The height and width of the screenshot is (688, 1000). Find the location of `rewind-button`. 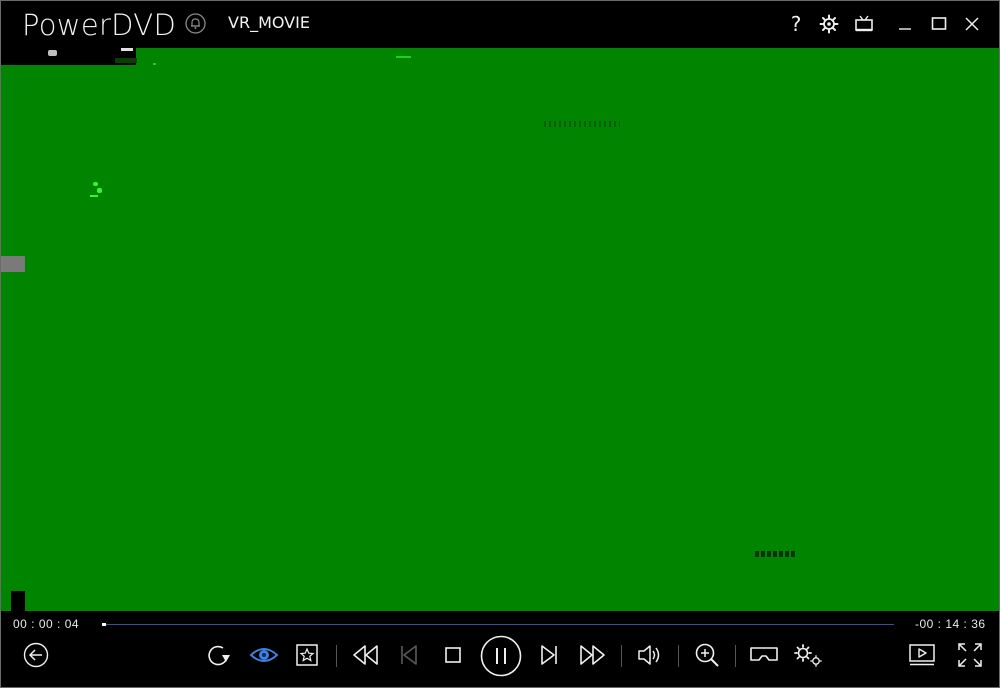

rewind-button is located at coordinates (365, 655).